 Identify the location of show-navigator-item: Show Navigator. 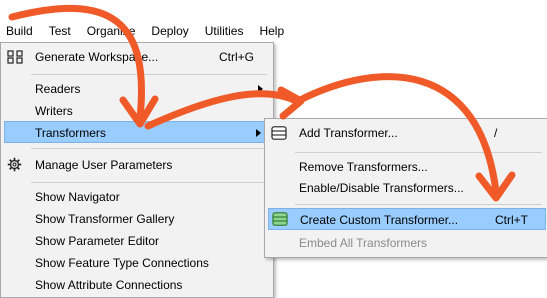
(137, 197).